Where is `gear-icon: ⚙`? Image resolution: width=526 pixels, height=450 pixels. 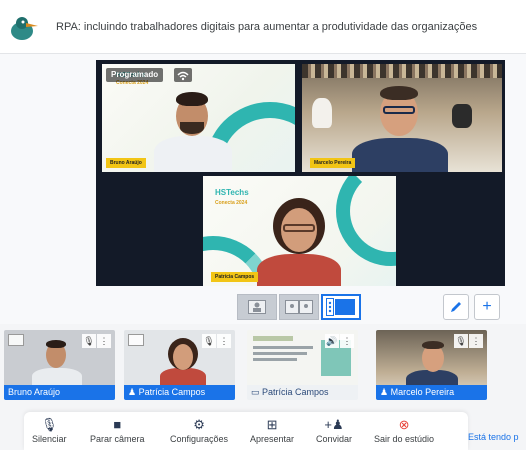 gear-icon: ⚙ is located at coordinates (199, 424).